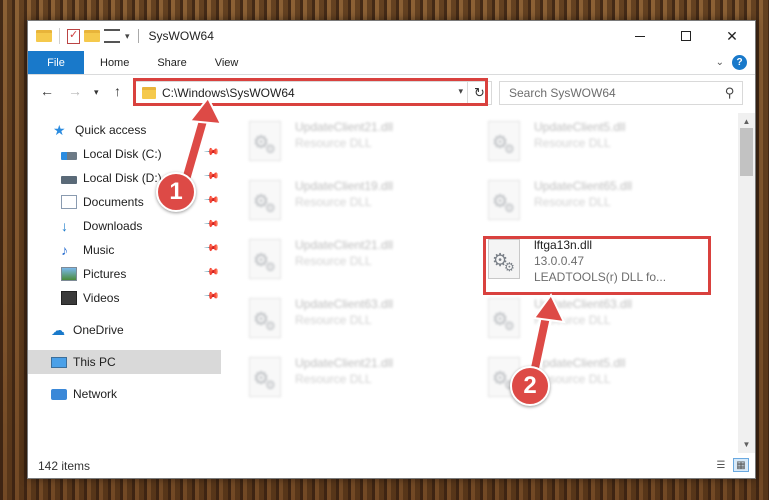 This screenshot has width=769, height=500. I want to click on close-button: ✕, so click(732, 36).